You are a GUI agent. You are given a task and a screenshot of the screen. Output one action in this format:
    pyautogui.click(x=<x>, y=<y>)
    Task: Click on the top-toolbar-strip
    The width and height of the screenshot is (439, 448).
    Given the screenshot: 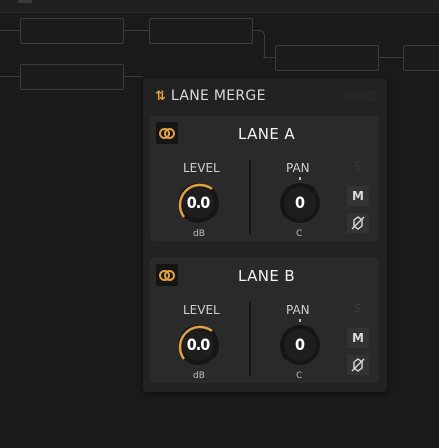 What is the action you would take?
    pyautogui.click(x=219, y=6)
    